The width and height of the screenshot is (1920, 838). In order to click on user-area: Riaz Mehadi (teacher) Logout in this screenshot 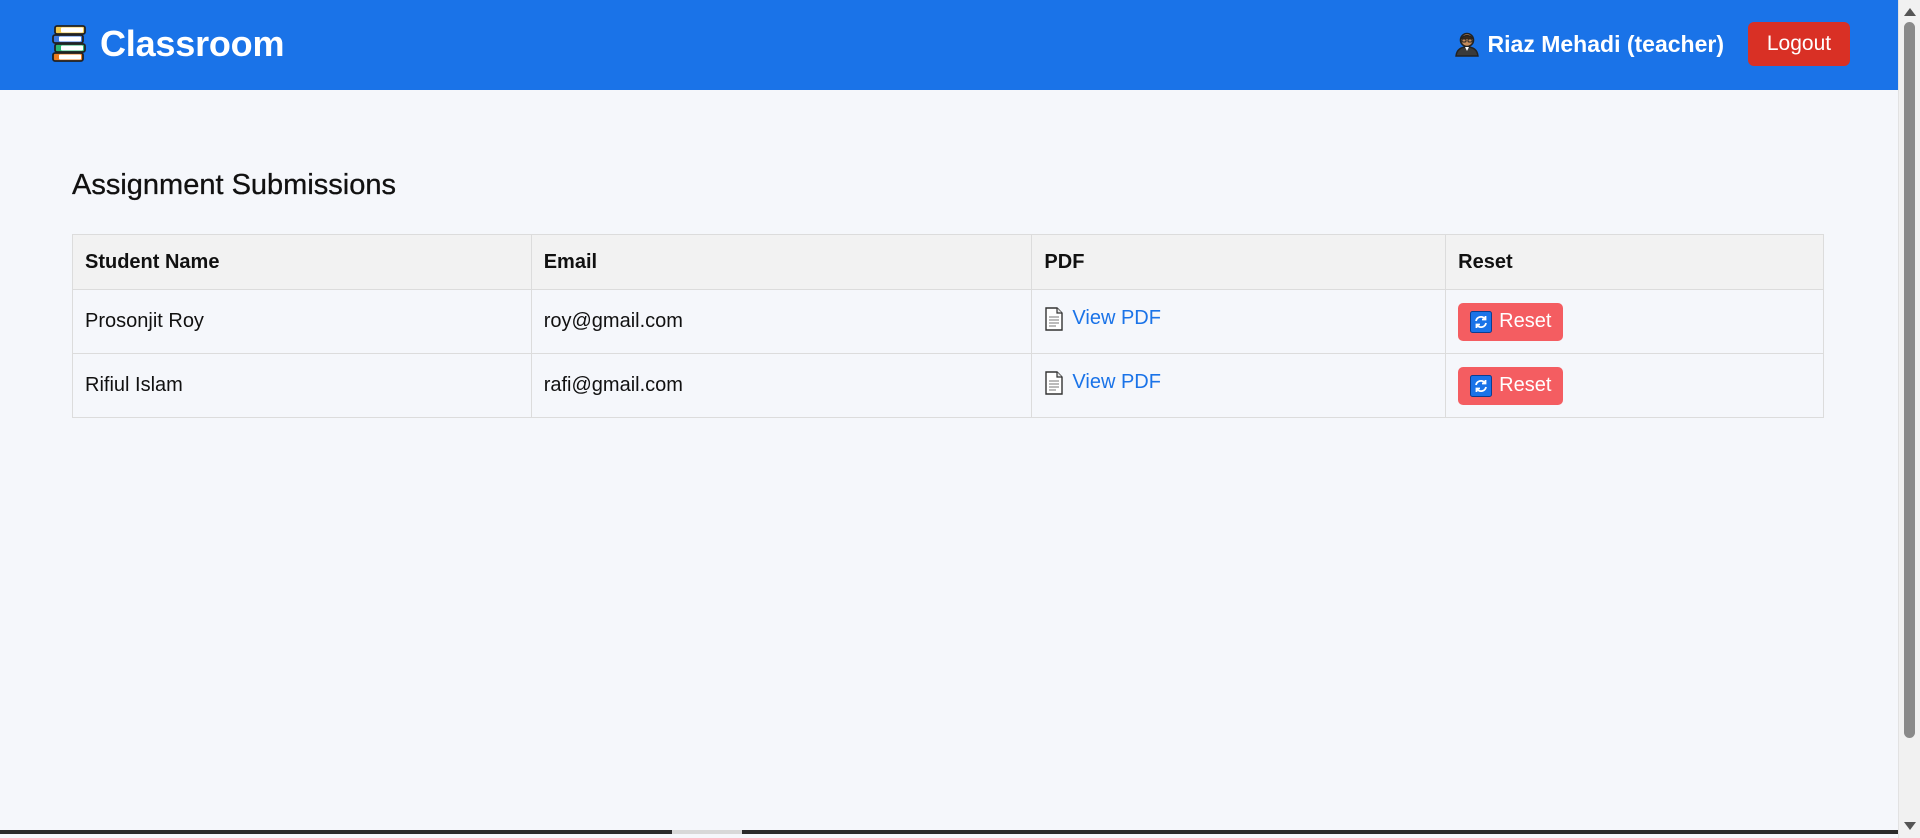, I will do `click(1652, 44)`.